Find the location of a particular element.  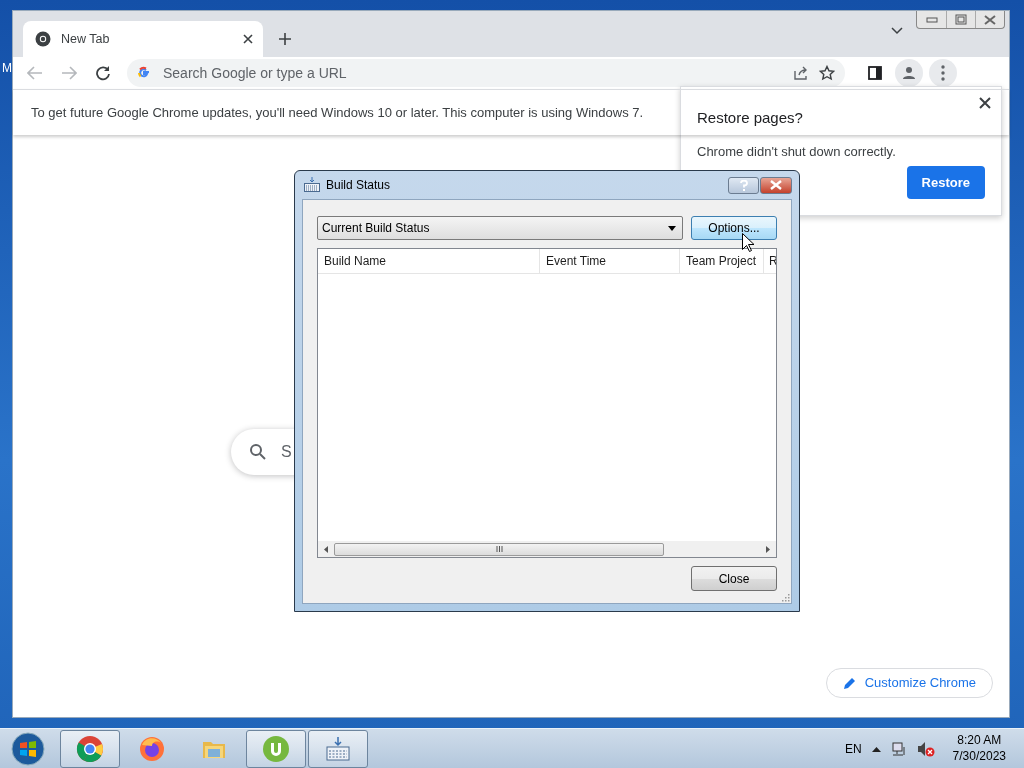

desktop-icon-label: M is located at coordinates (7, 68).